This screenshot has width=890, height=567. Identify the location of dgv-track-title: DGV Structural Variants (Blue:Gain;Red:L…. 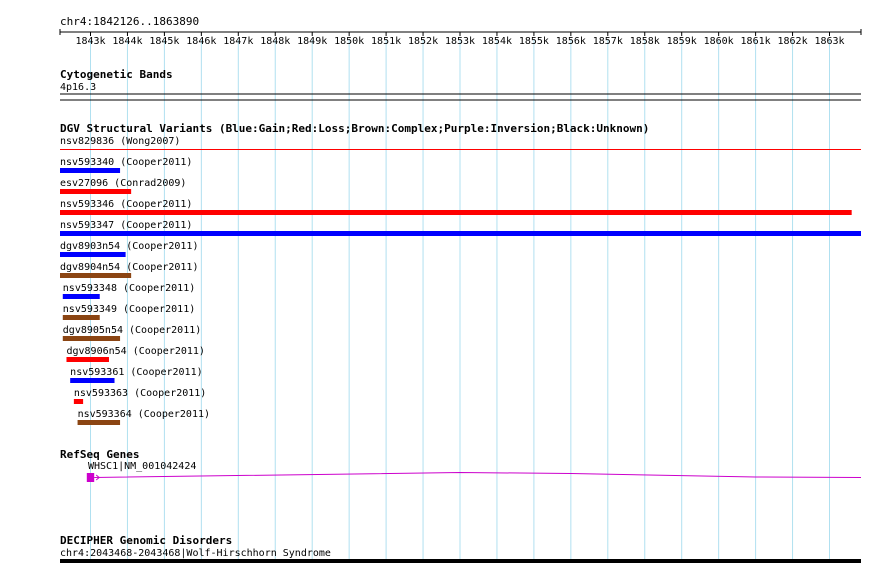
(354, 128).